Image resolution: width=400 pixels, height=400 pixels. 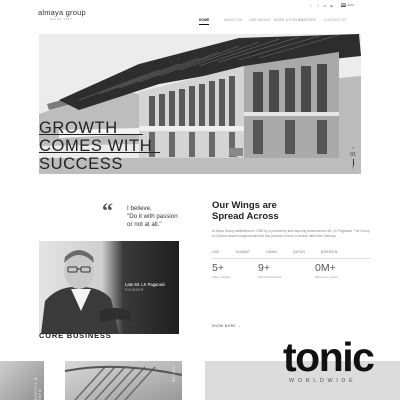 I want to click on wings-heading-line: Spread Across, so click(x=245, y=216).